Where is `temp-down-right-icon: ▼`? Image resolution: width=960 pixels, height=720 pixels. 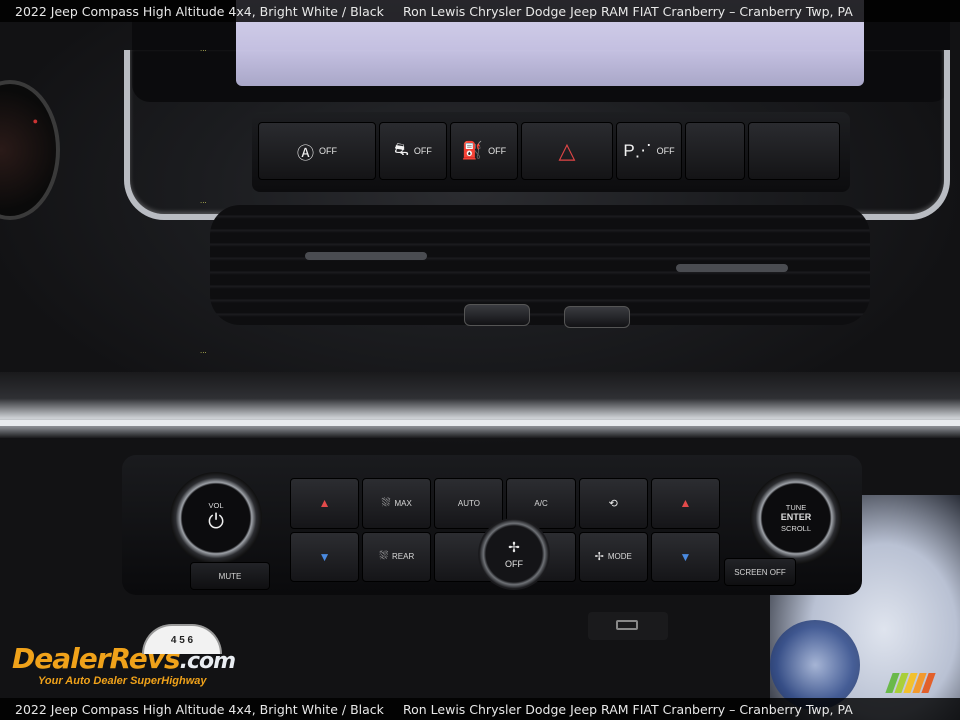 temp-down-right-icon: ▼ is located at coordinates (685, 556).